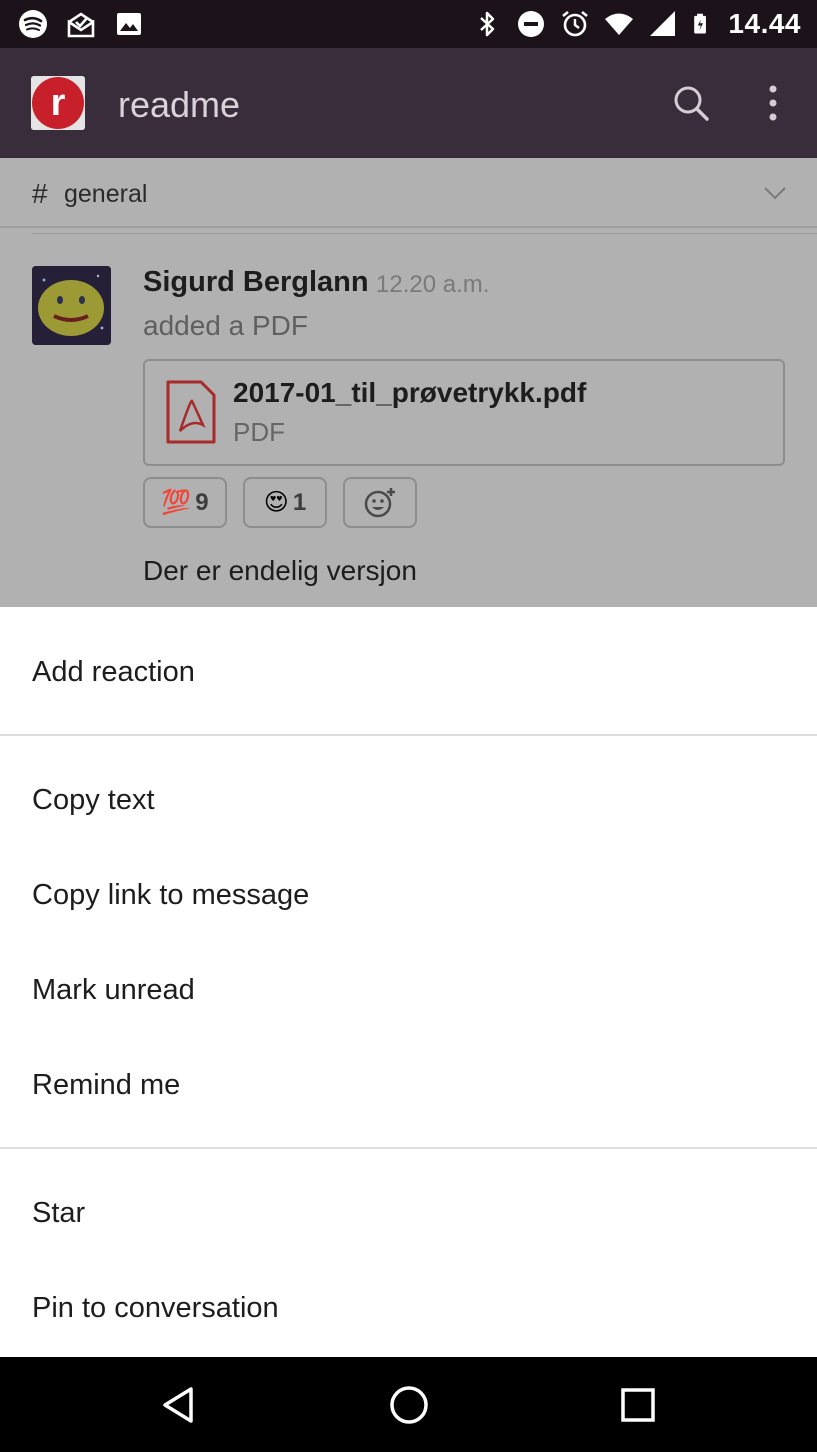 This screenshot has height=1452, width=817. Describe the element at coordinates (433, 284) in the screenshot. I see `message-time: 12.20 a.m.` at that location.